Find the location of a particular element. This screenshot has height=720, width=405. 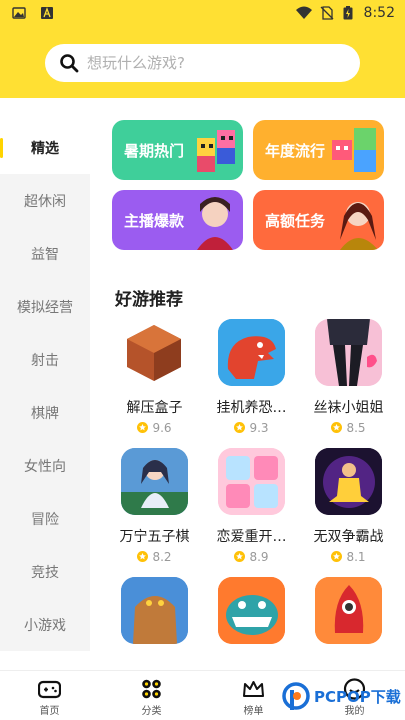

sidebar-item-puzzle: 益智 is located at coordinates (45, 253).